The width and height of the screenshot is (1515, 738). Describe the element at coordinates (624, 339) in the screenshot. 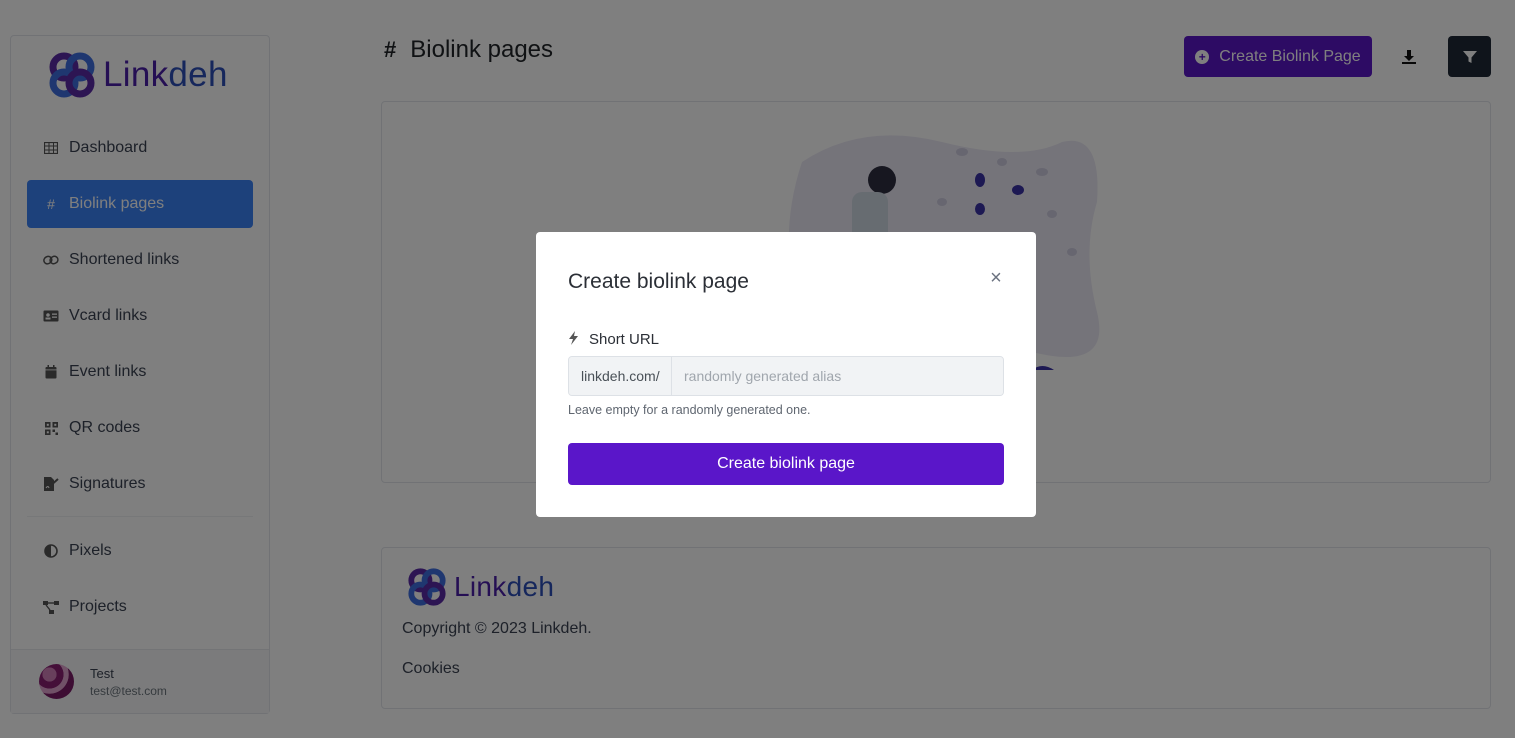

I see `short-url-label-text: Short URL` at that location.